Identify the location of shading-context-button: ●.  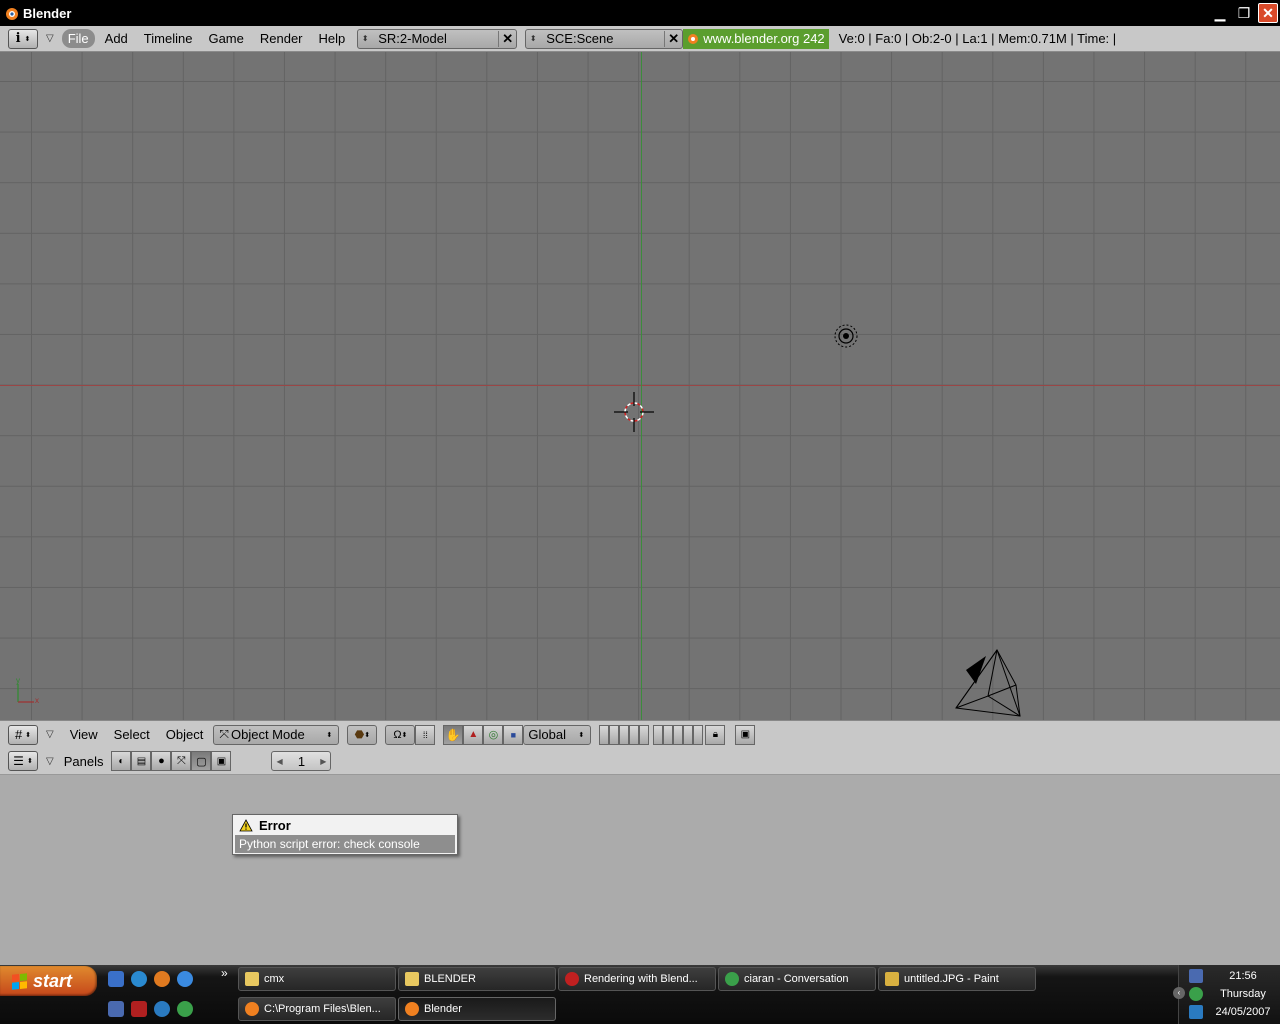
(161, 761).